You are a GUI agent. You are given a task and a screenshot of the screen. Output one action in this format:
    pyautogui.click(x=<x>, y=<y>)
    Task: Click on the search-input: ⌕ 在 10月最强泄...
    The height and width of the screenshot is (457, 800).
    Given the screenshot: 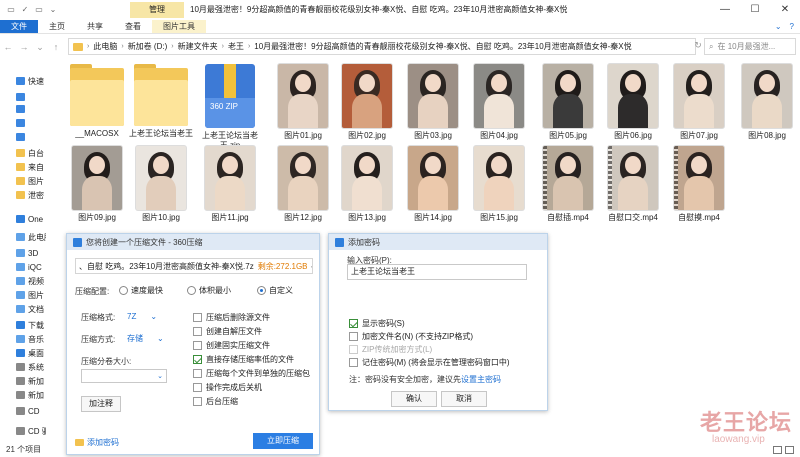 What is the action you would take?
    pyautogui.click(x=750, y=46)
    